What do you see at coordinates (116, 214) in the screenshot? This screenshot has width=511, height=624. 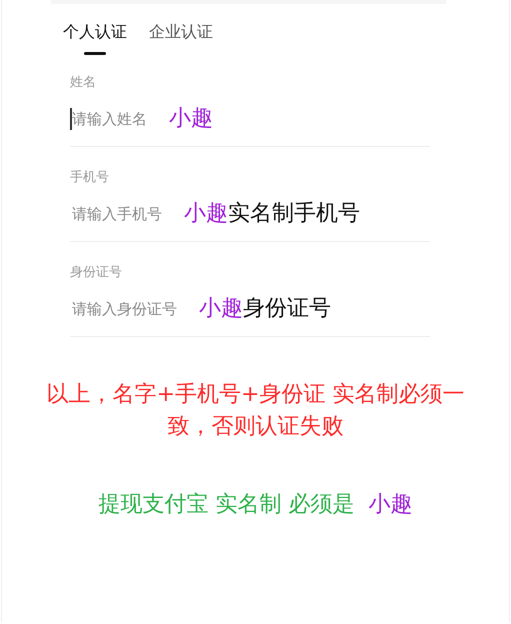 I see `input-field: 请输入手机号` at bounding box center [116, 214].